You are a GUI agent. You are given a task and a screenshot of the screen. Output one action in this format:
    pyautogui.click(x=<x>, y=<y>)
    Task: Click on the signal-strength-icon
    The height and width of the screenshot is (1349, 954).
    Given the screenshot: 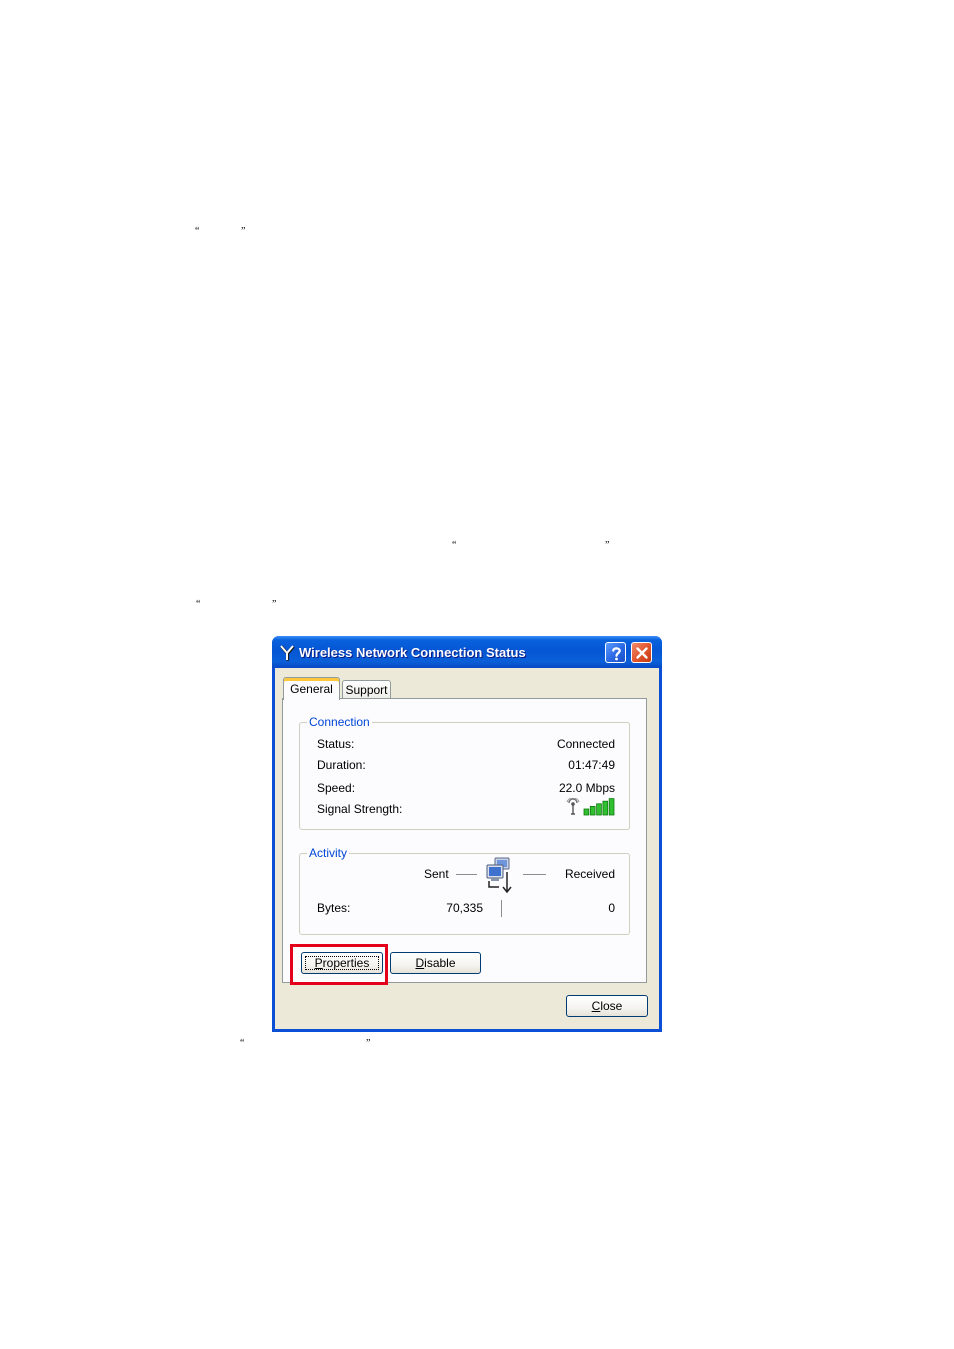 What is the action you would take?
    pyautogui.click(x=590, y=807)
    